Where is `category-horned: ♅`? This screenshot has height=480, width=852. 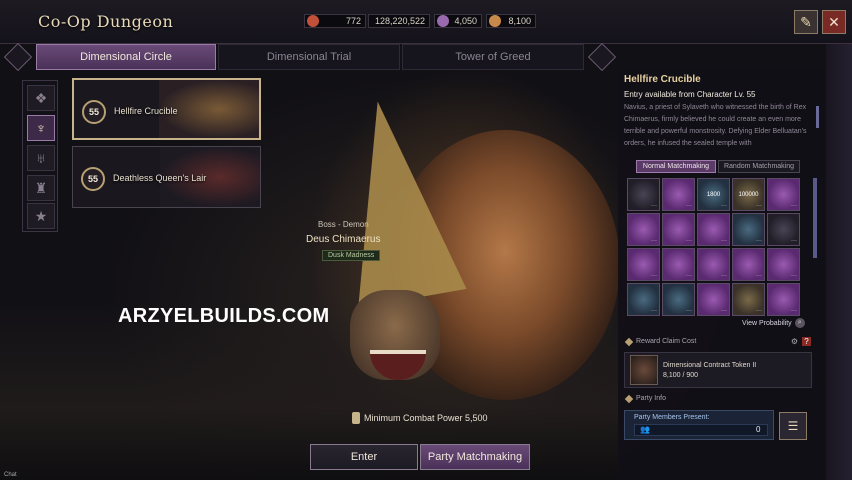 category-horned: ♅ is located at coordinates (41, 158).